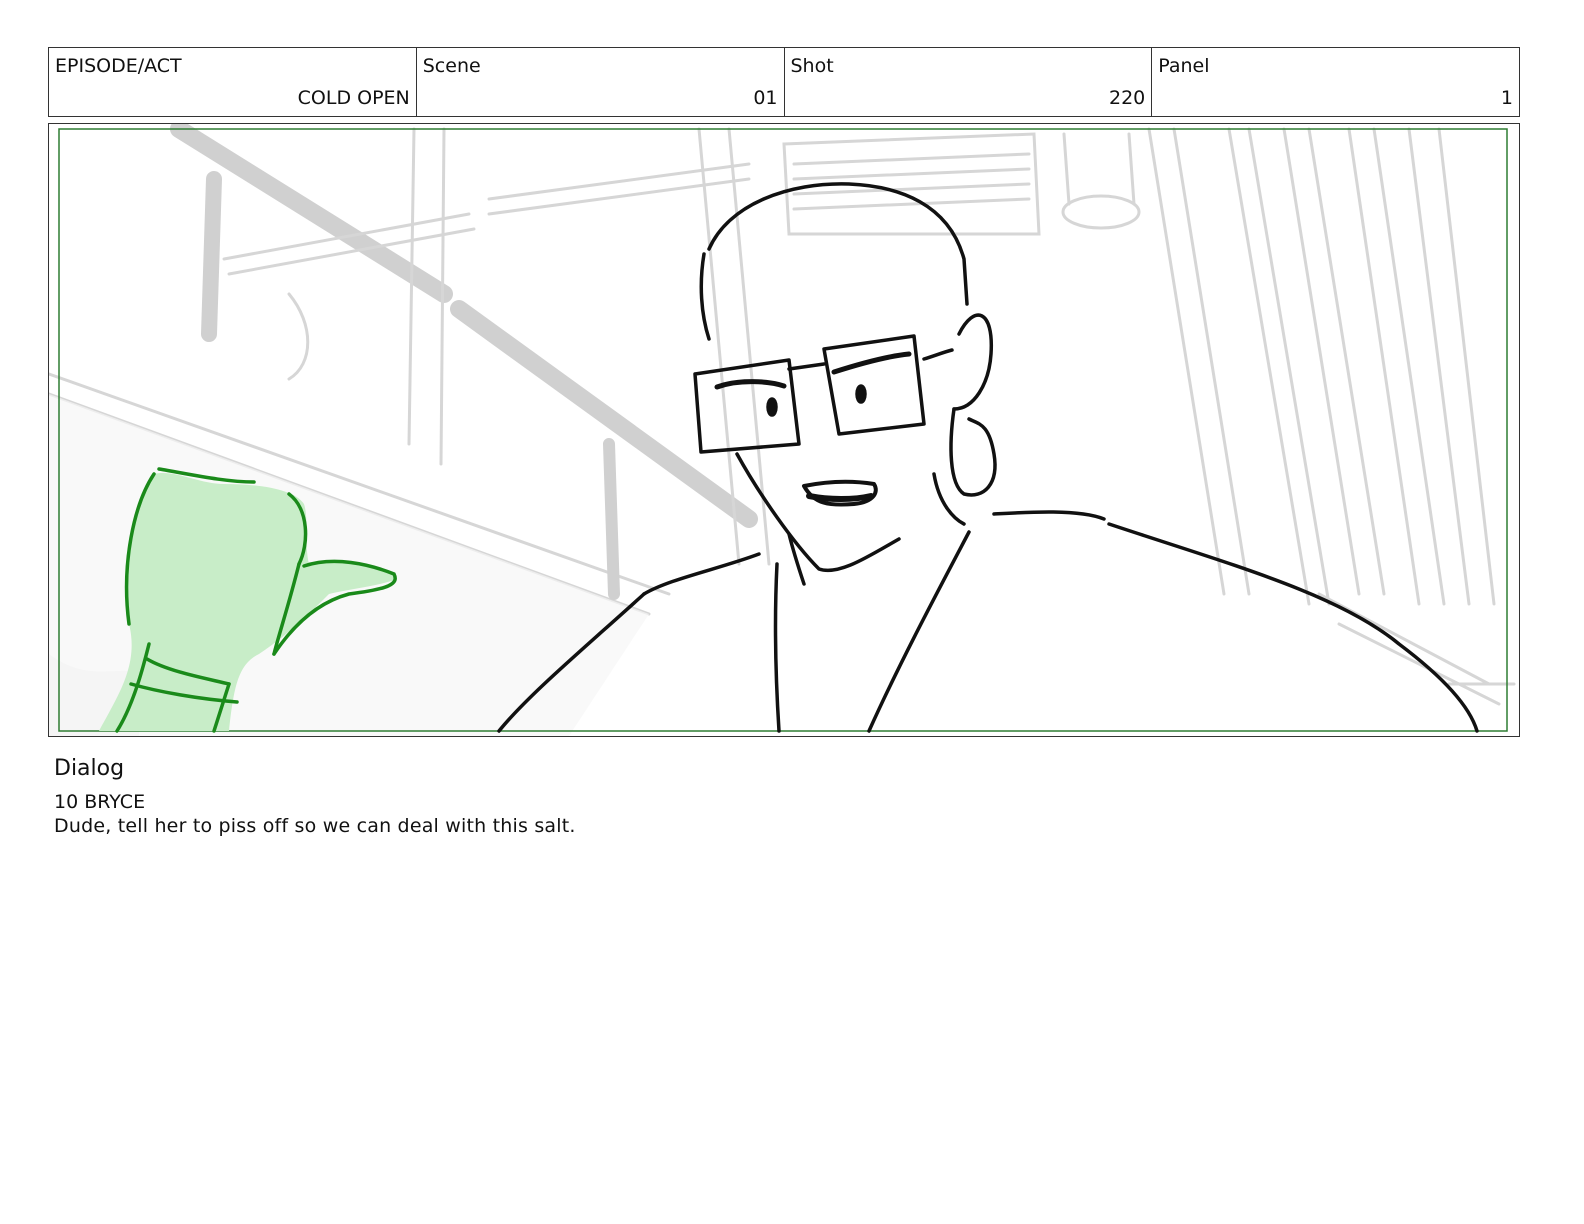 The height and width of the screenshot is (1224, 1584). Describe the element at coordinates (1335, 82) in the screenshot. I see `panel-cell: Panel 1` at that location.